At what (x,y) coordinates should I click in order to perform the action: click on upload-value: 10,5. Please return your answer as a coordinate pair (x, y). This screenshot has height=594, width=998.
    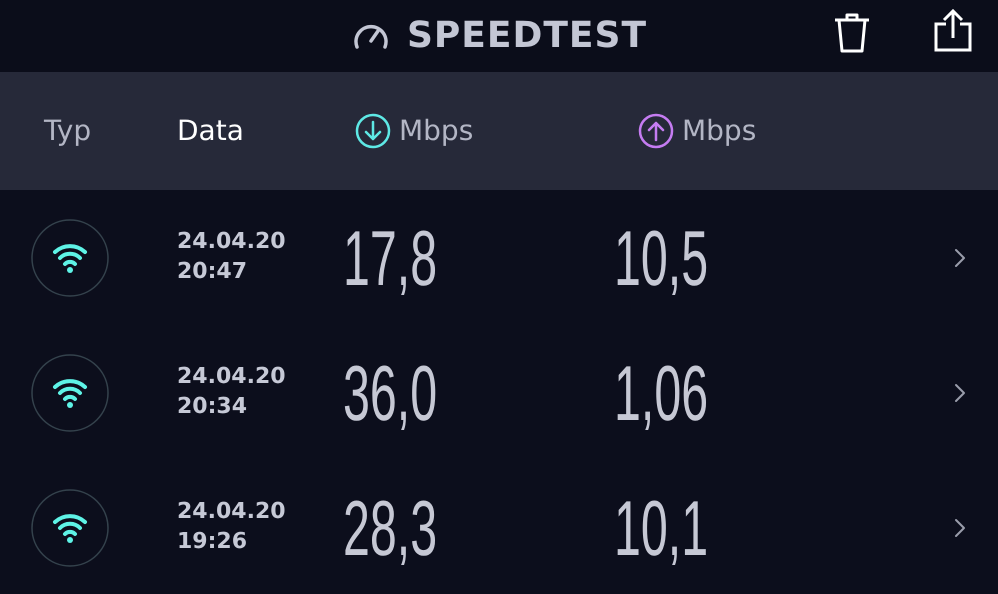
    Looking at the image, I should click on (661, 257).